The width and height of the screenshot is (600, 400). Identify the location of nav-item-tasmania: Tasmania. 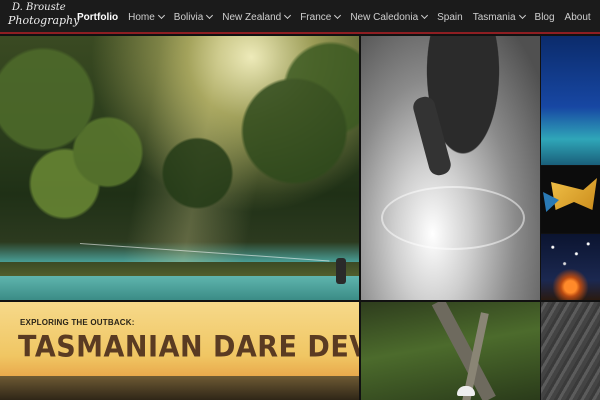
(499, 17).